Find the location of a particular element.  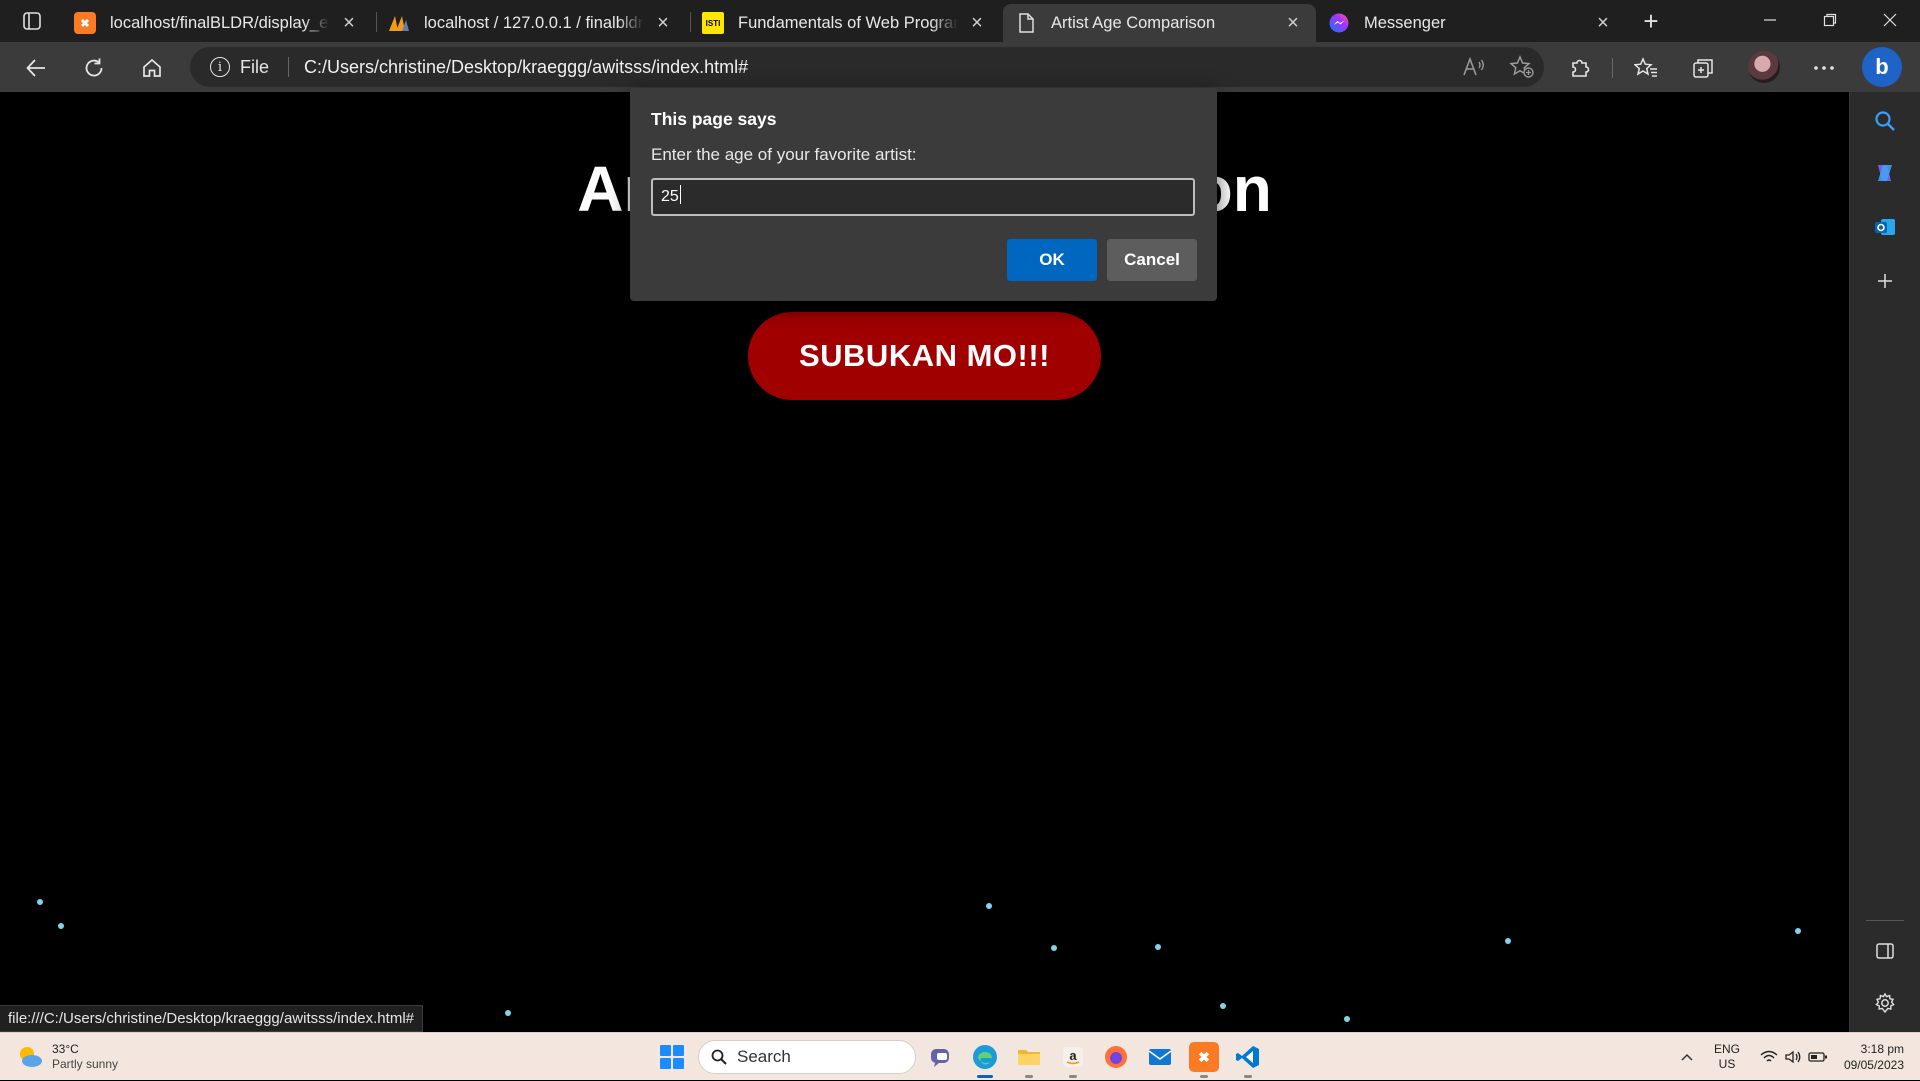

taskbar-search-label: Search is located at coordinates (764, 1056).